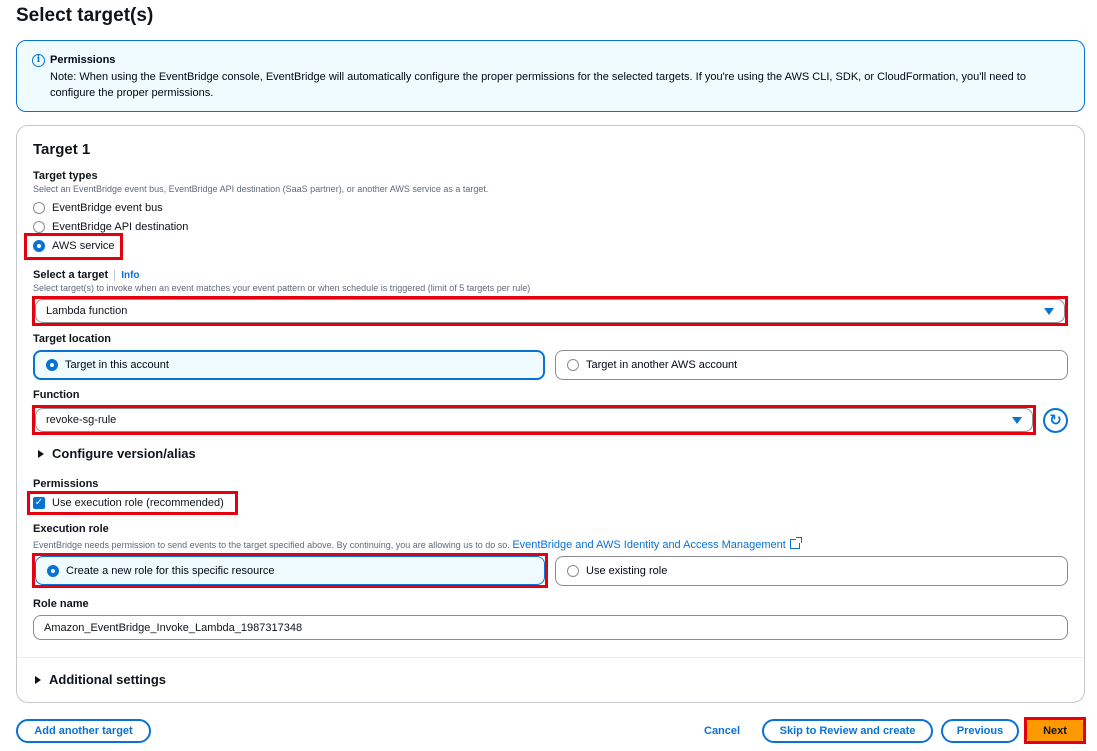 This screenshot has width=1097, height=751. I want to click on tile-label: Target in this account, so click(117, 365).